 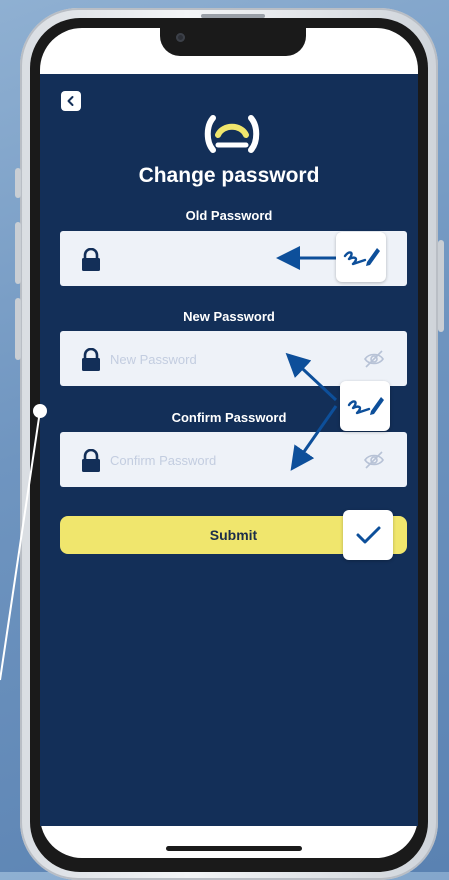 I want to click on back-button, so click(x=71, y=101).